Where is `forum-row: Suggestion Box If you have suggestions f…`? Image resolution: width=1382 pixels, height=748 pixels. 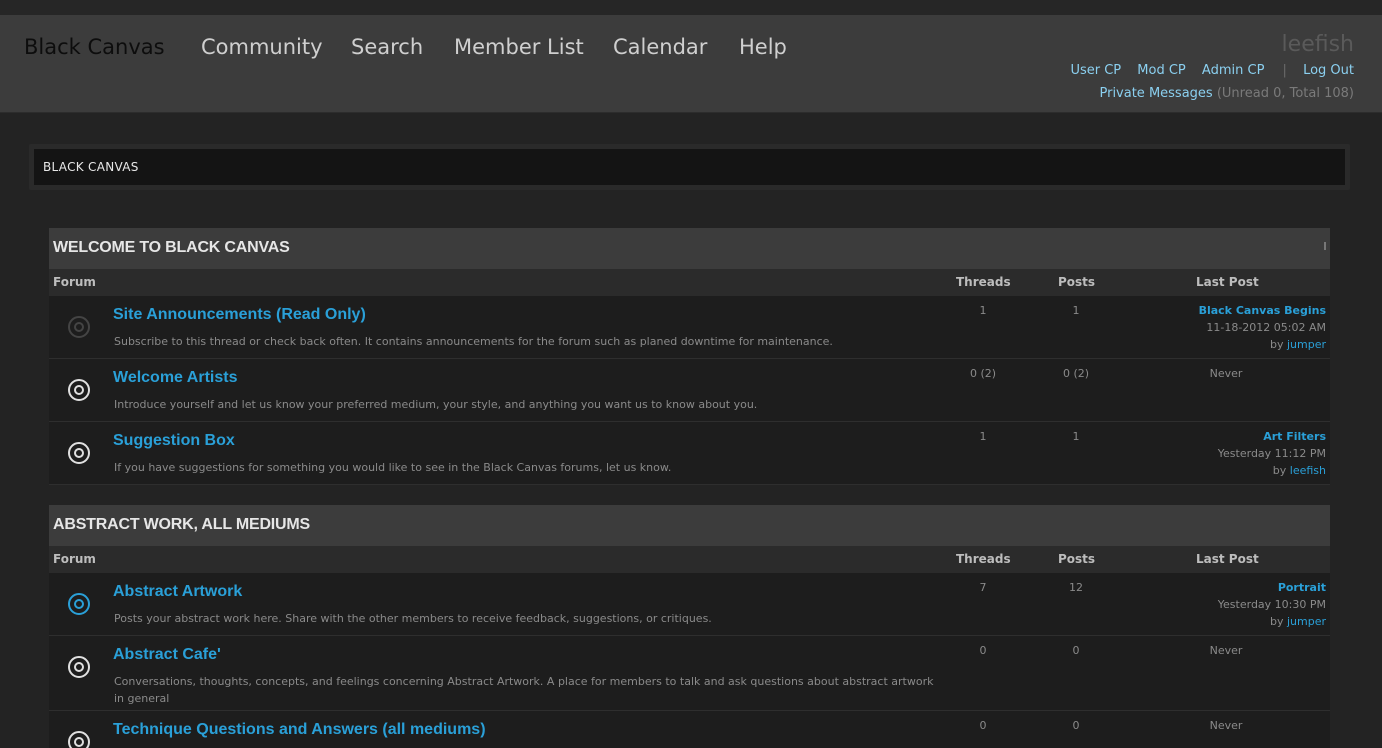
forum-row: Suggestion Box If you have suggestions f… is located at coordinates (689, 453).